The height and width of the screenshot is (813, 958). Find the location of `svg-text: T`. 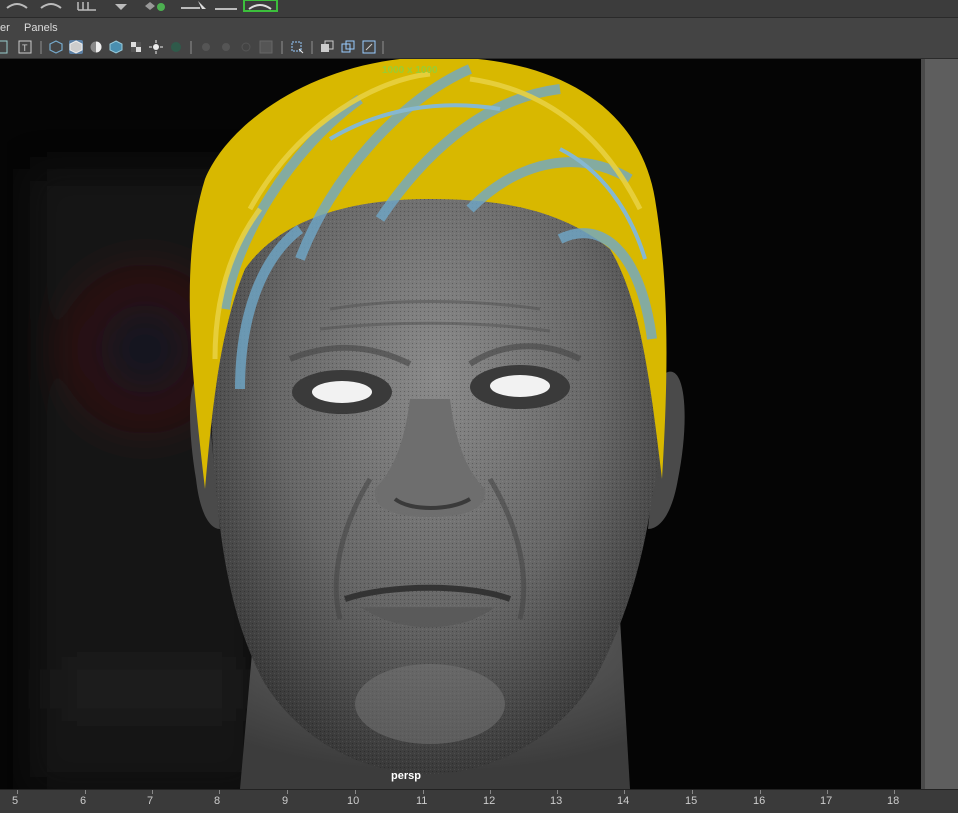

svg-text: T is located at coordinates (25, 48).